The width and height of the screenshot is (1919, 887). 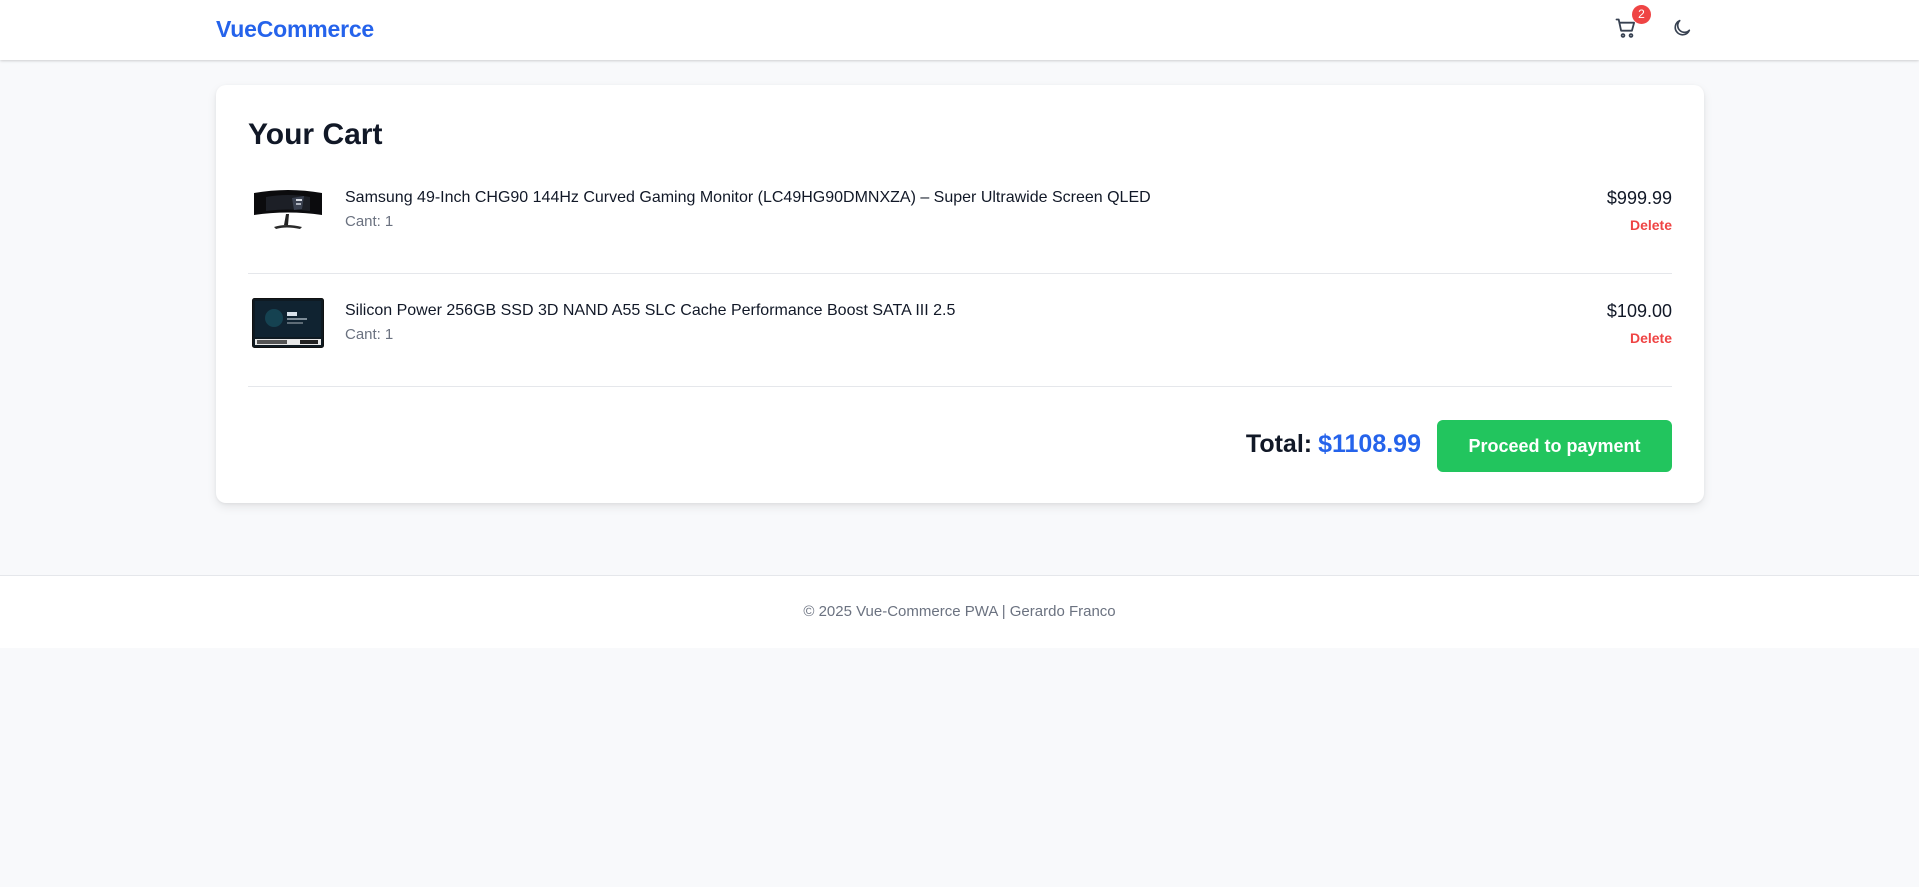 What do you see at coordinates (1369, 444) in the screenshot?
I see `total-value: $1108.99` at bounding box center [1369, 444].